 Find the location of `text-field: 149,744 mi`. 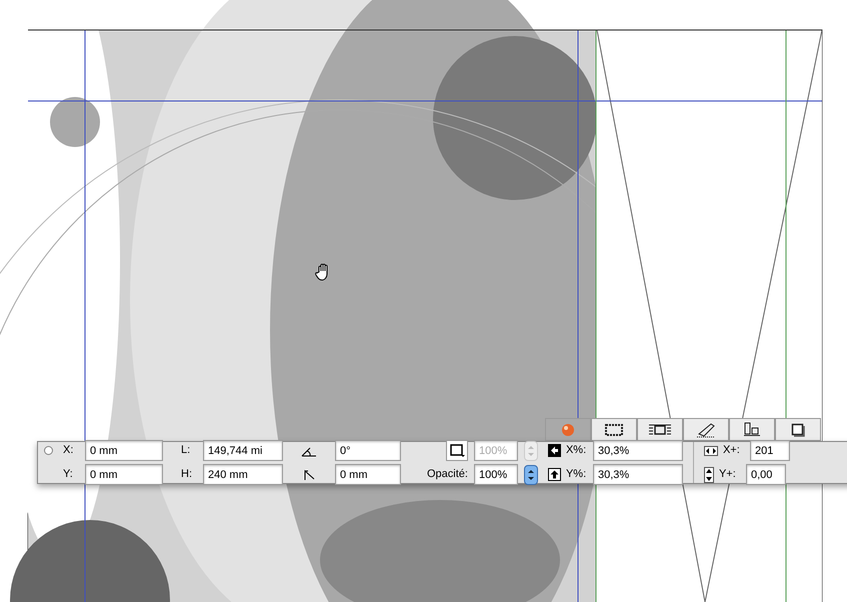

text-field: 149,744 mi is located at coordinates (243, 450).